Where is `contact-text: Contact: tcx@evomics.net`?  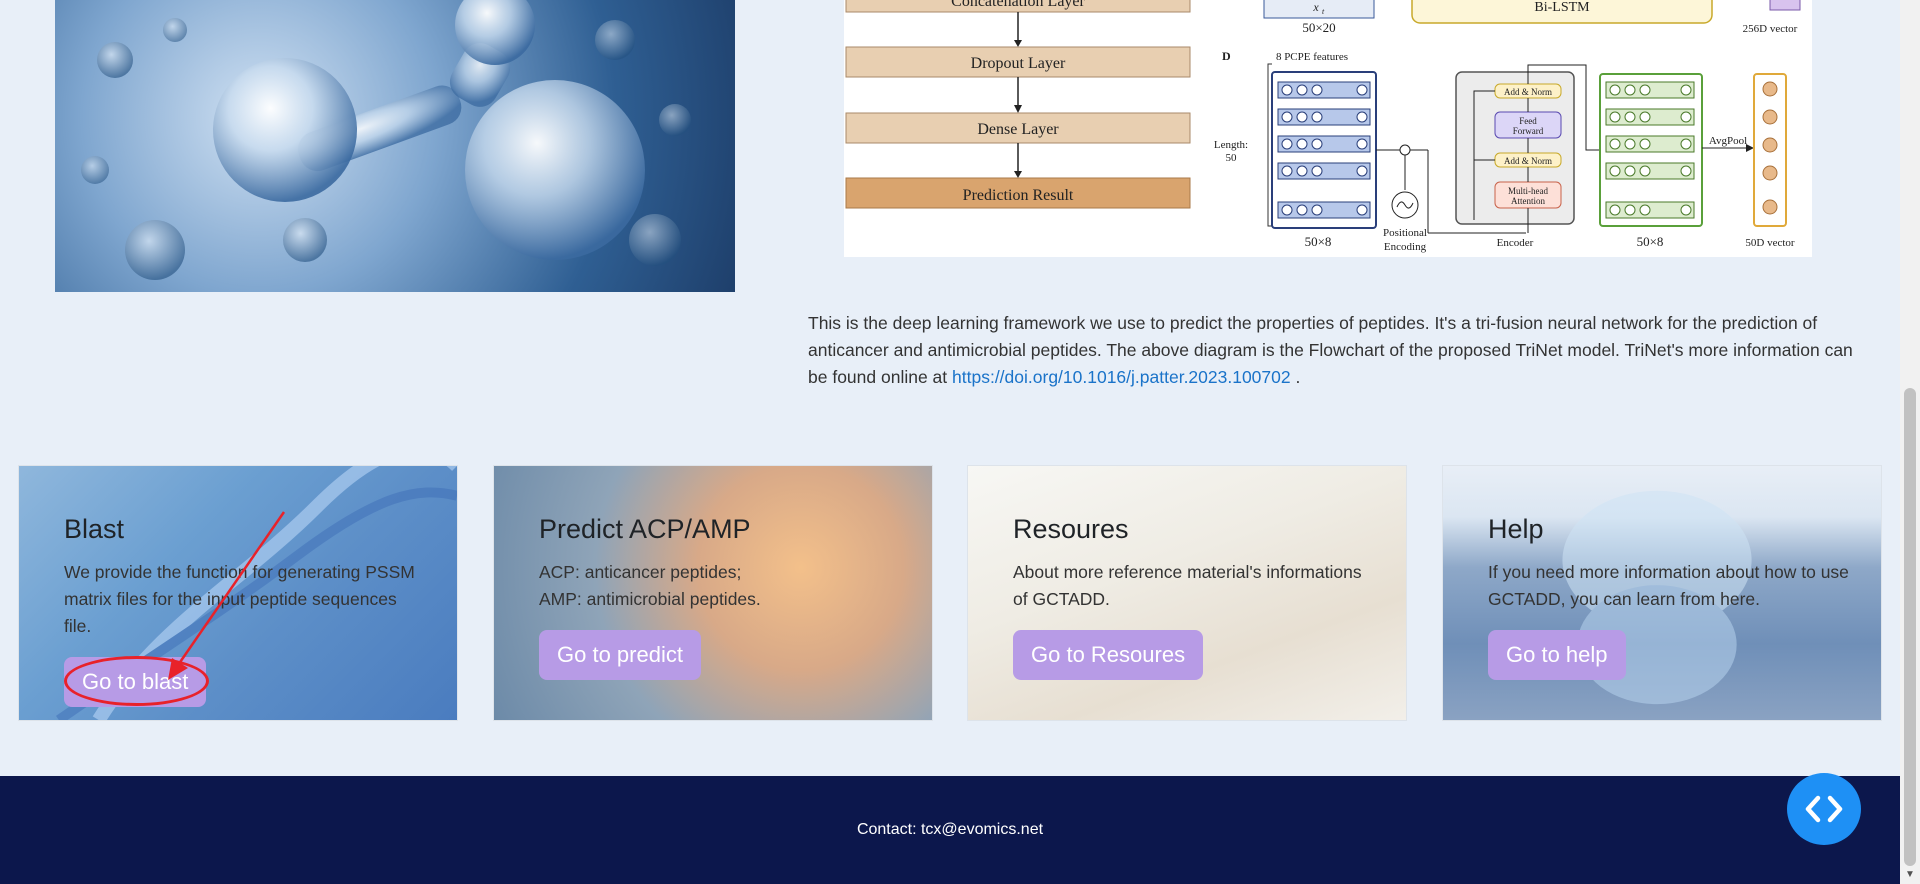 contact-text: Contact: tcx@evomics.net is located at coordinates (950, 829).